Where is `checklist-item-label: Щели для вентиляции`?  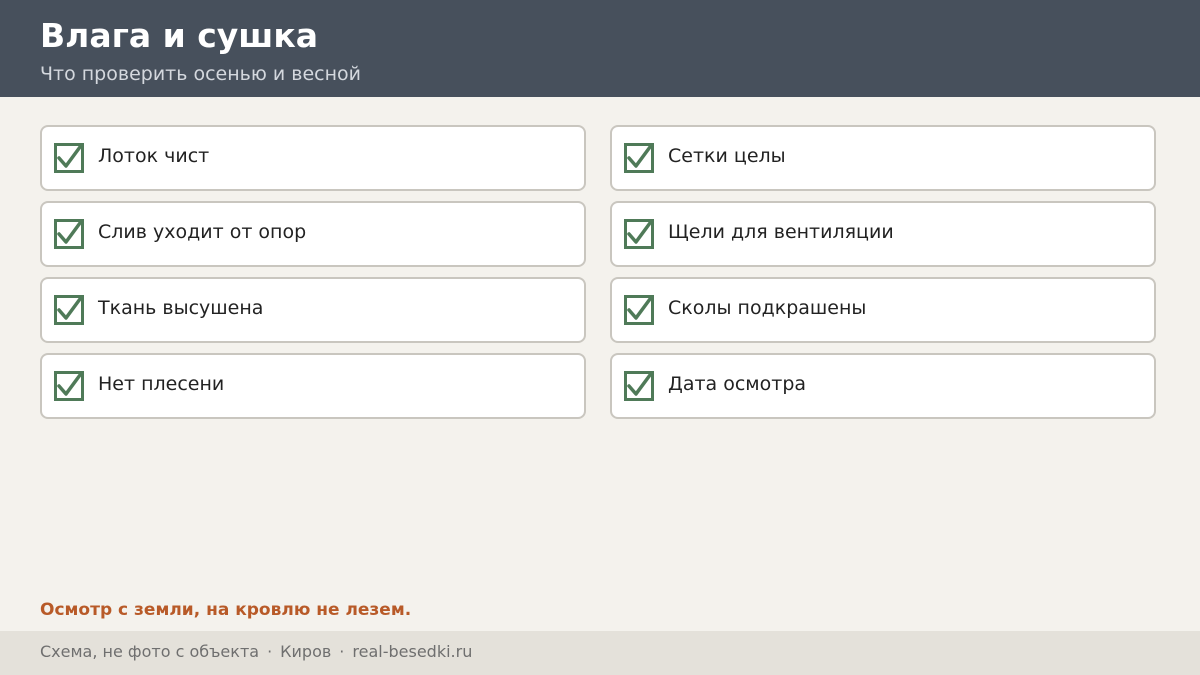
checklist-item-label: Щели для вентиляции is located at coordinates (781, 232).